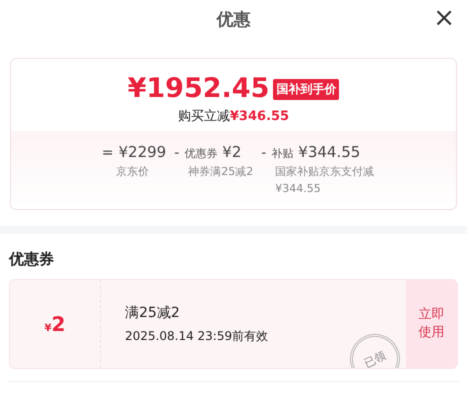  What do you see at coordinates (197, 336) in the screenshot?
I see `coupon-validity: 2025.08.14 23:59前有效` at bounding box center [197, 336].